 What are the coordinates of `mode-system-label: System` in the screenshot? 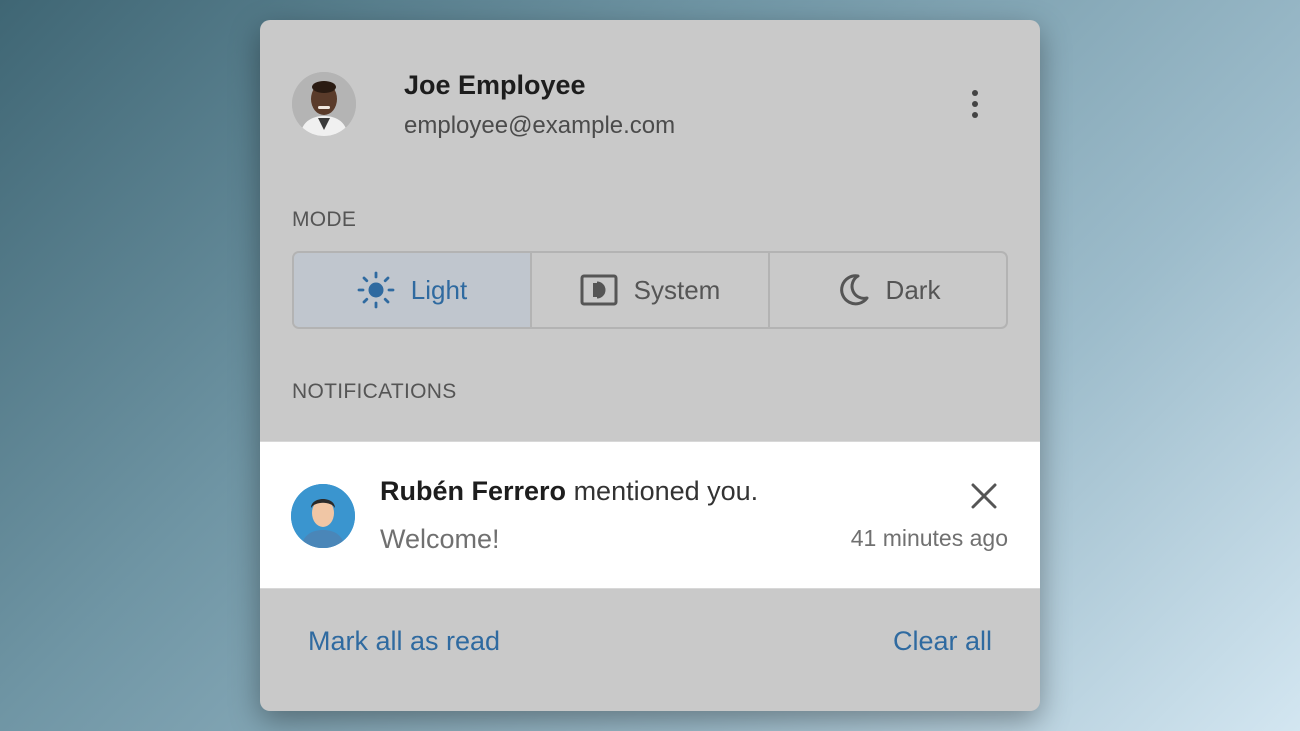 It's located at (677, 289).